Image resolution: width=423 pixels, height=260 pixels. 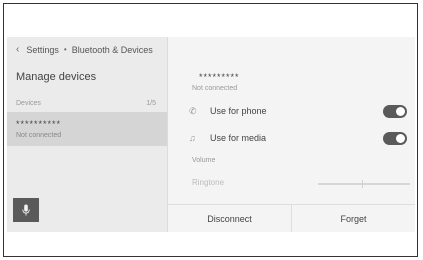 I want to click on device-detail-name: *********, so click(x=219, y=77).